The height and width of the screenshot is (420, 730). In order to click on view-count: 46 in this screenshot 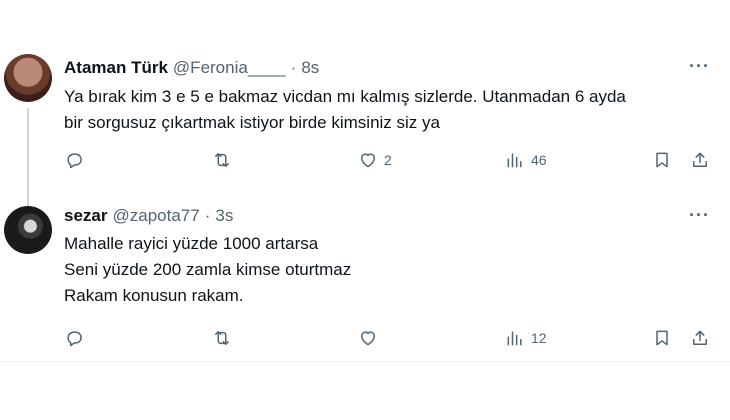, I will do `click(539, 160)`.